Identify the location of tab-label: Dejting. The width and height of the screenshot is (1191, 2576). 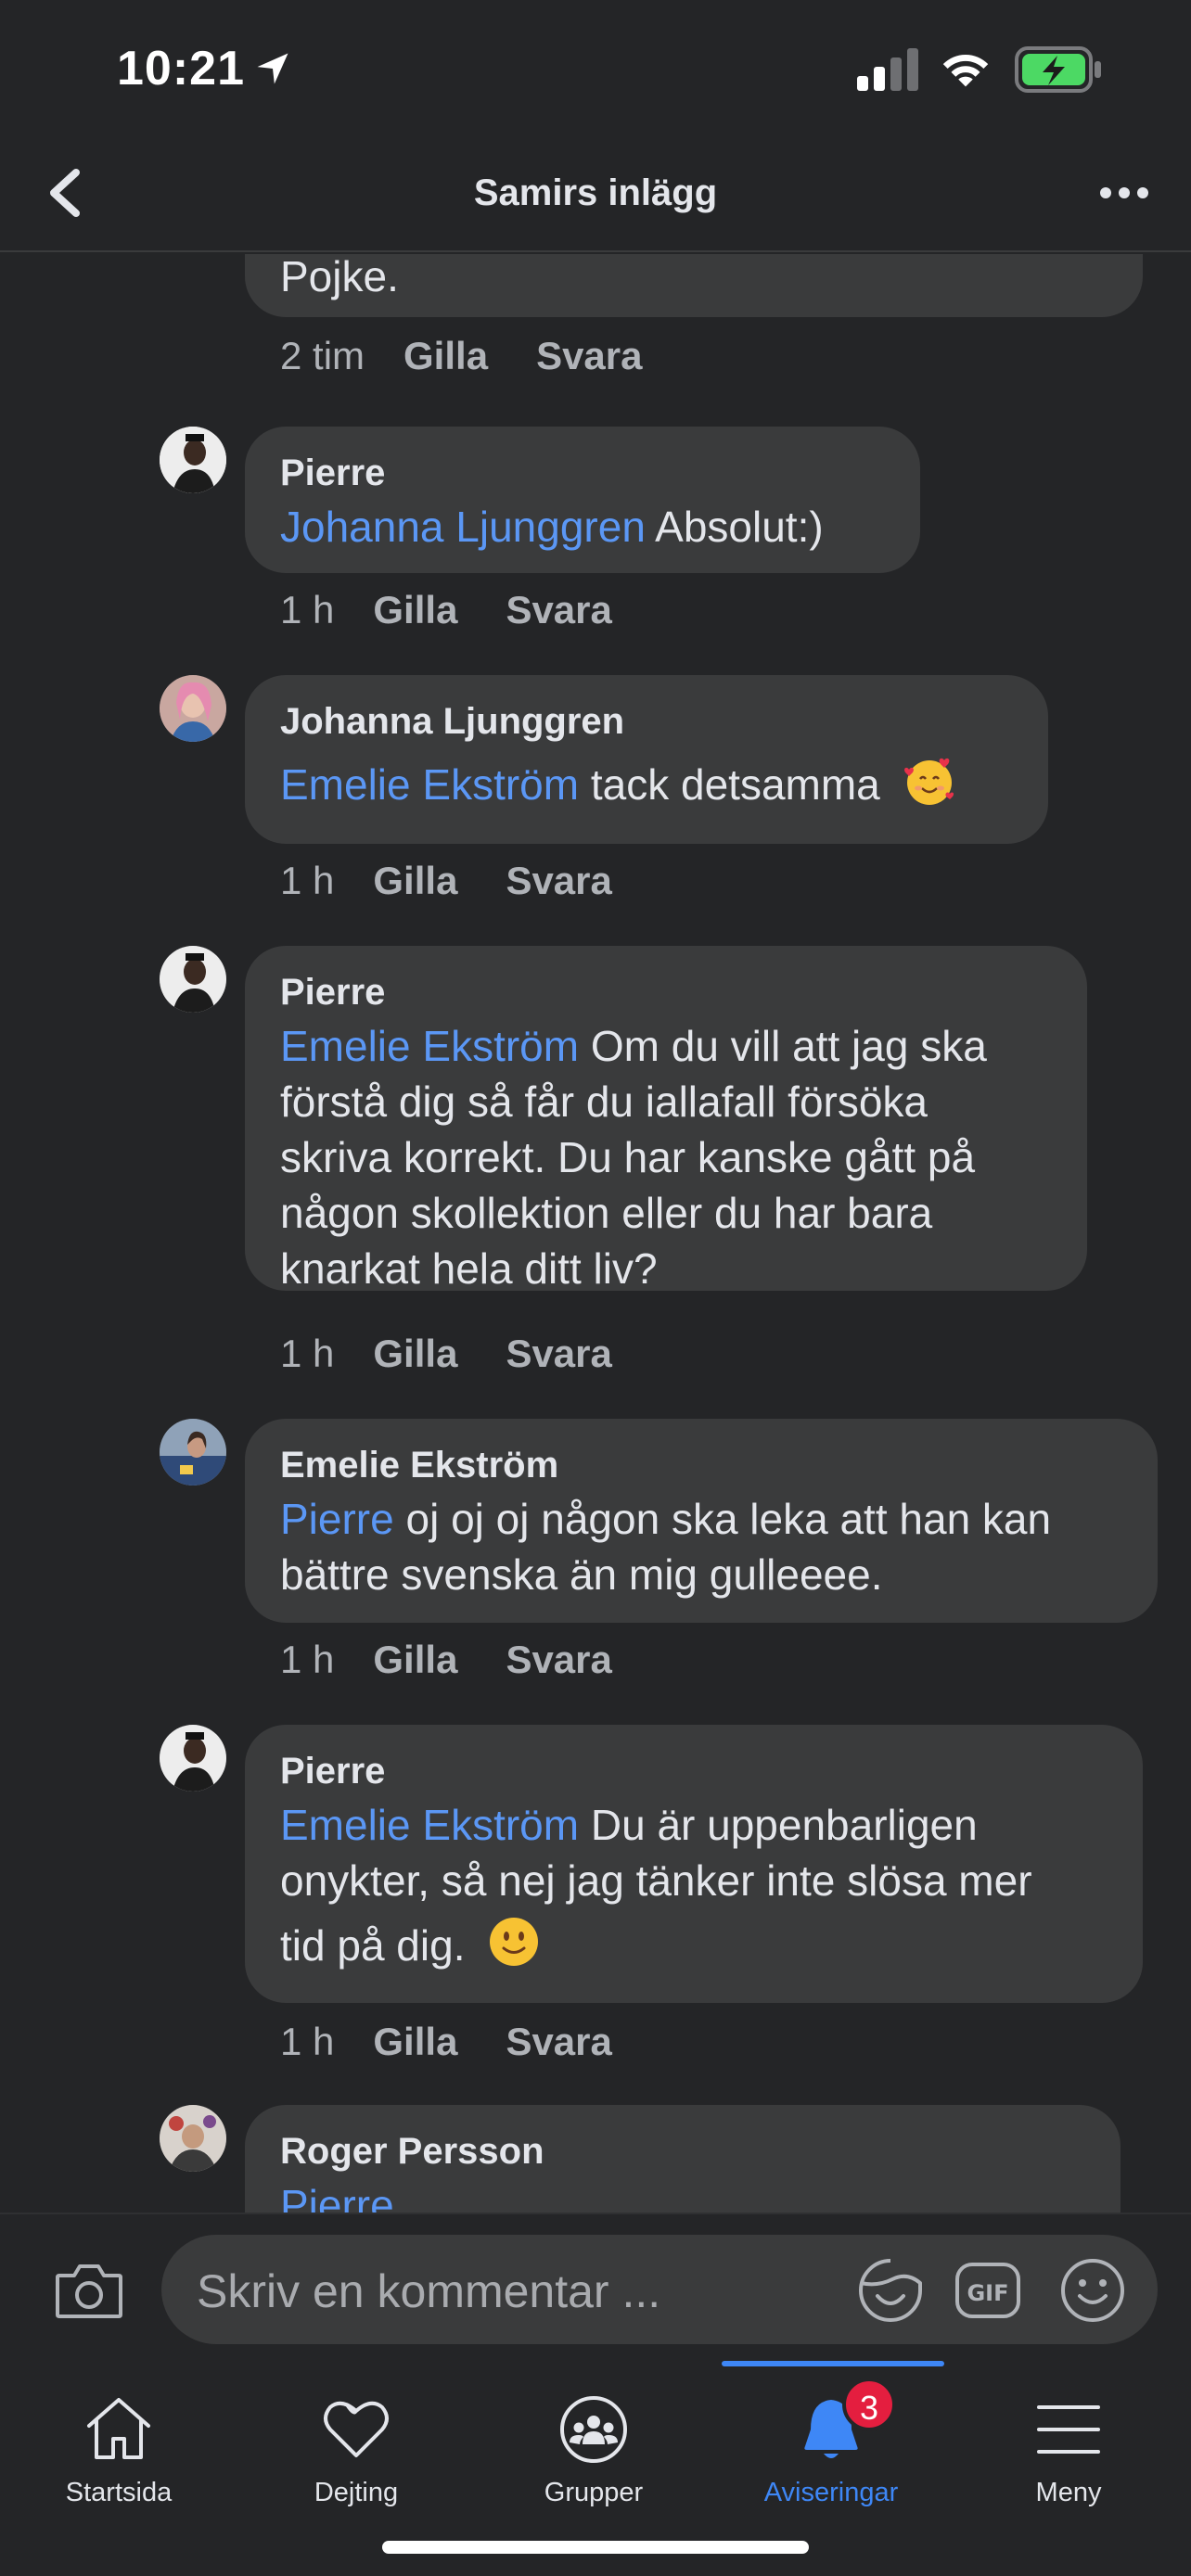
(356, 2492).